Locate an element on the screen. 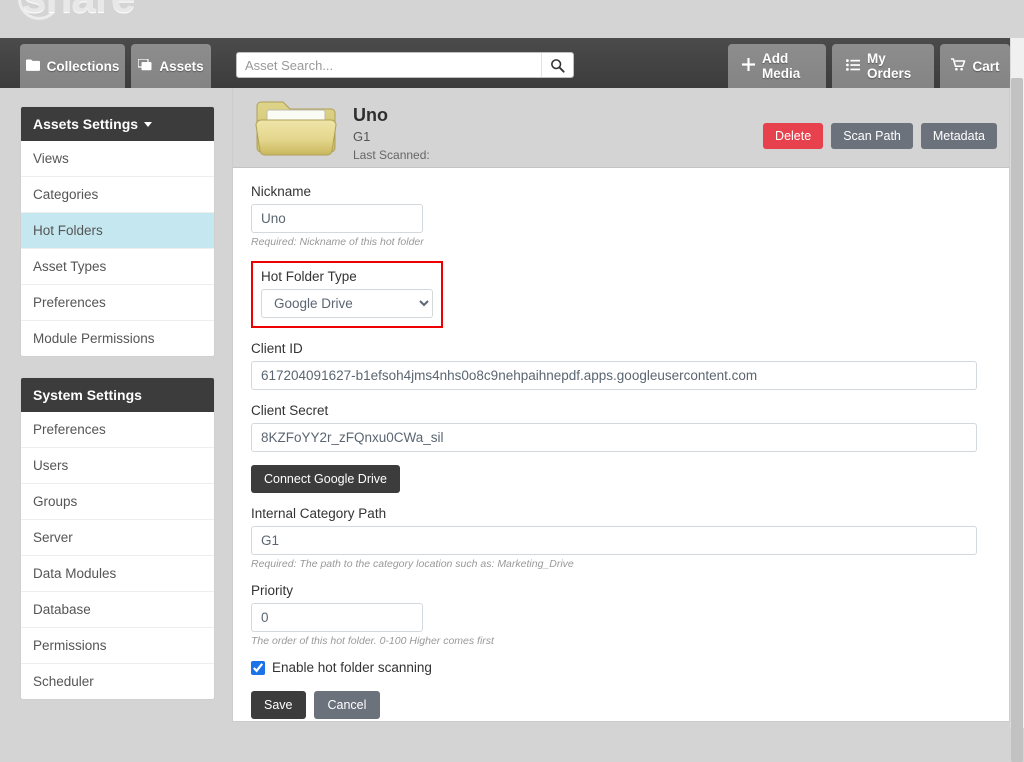 This screenshot has height=762, width=1024. cart-label: Cart is located at coordinates (986, 66).